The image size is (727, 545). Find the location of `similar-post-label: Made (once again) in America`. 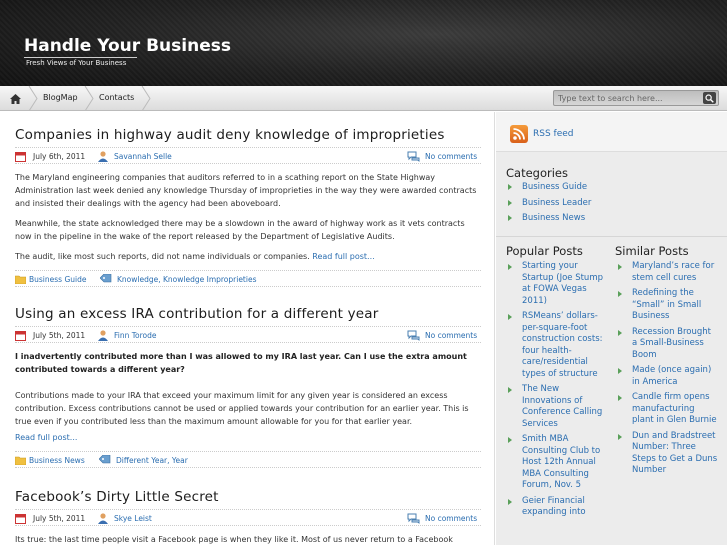

similar-post-label: Made (once again) in America is located at coordinates (672, 376).